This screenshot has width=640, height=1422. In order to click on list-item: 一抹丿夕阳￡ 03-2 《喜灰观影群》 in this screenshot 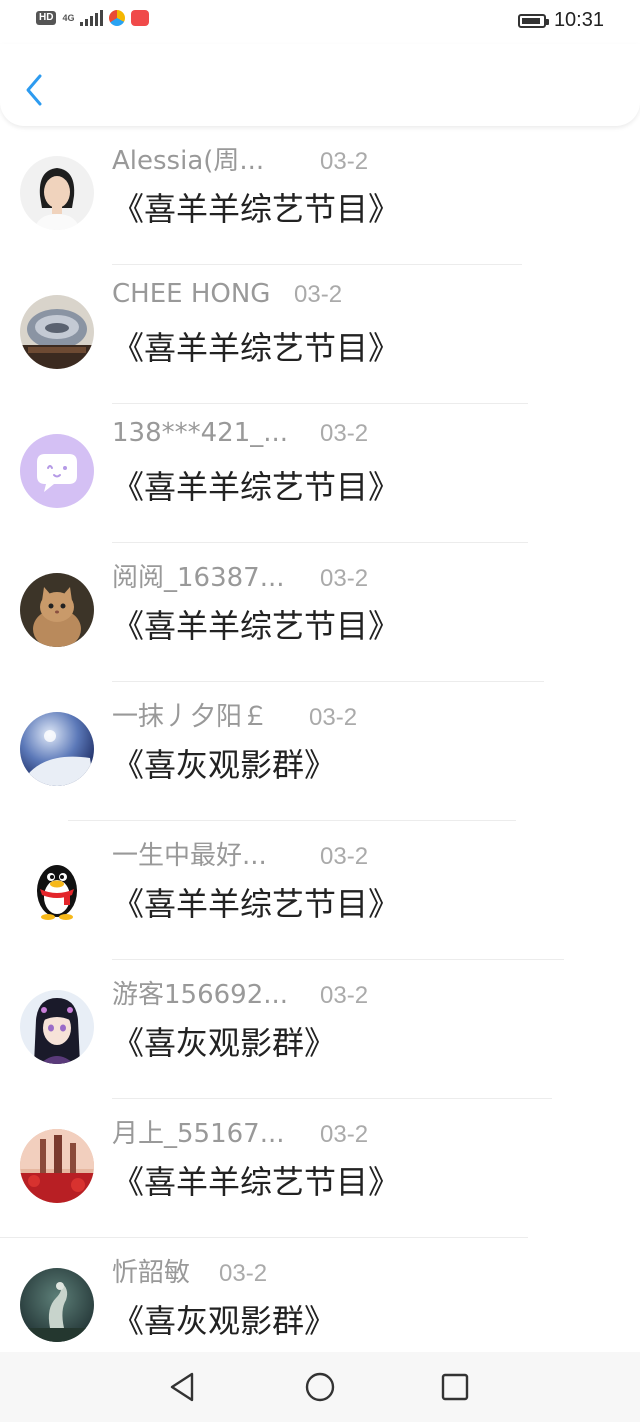, I will do `click(320, 751)`.